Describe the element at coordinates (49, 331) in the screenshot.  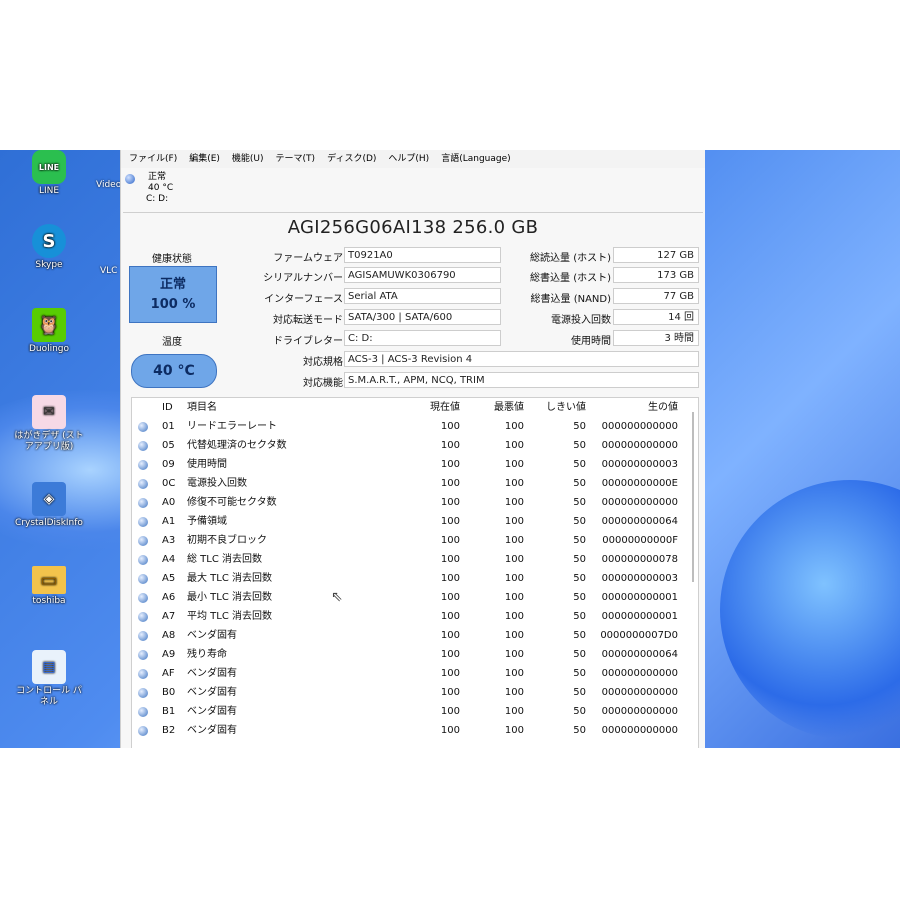
I see `desktop-icon-duolingo: 🦉 Duolingo` at that location.